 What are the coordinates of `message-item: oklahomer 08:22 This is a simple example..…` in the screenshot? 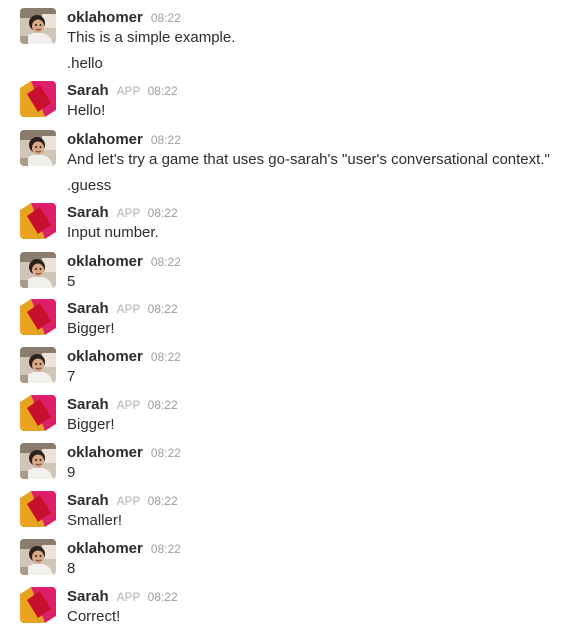 It's located at (284, 44).